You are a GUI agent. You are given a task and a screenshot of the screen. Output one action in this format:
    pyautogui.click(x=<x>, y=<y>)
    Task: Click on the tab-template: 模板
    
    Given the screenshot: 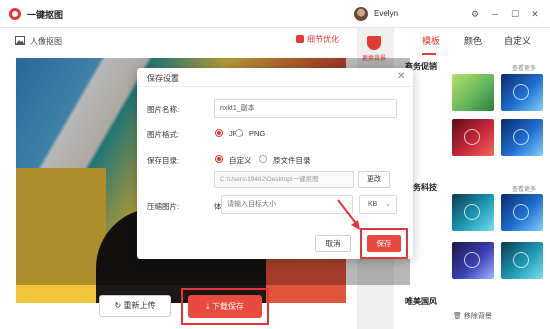 What is the action you would take?
    pyautogui.click(x=431, y=40)
    